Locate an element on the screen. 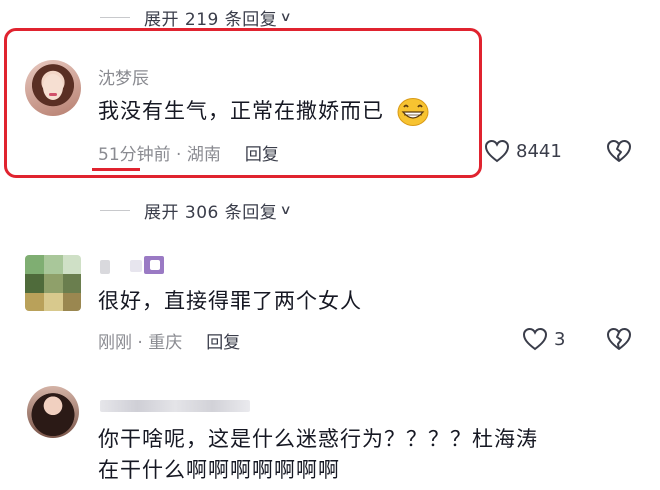 The image size is (660, 490). reply-button: 回复 is located at coordinates (223, 340).